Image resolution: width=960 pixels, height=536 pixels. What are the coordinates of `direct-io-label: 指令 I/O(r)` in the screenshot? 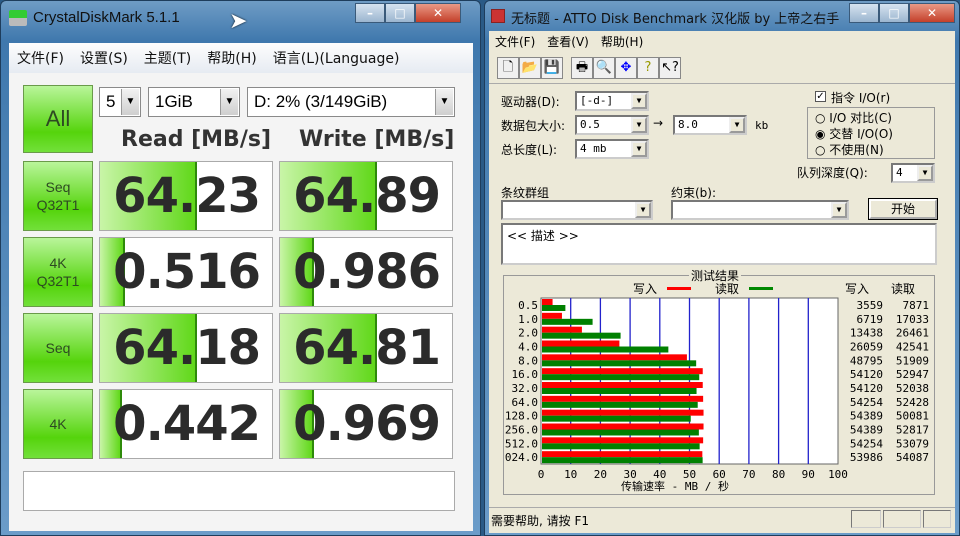 It's located at (861, 98).